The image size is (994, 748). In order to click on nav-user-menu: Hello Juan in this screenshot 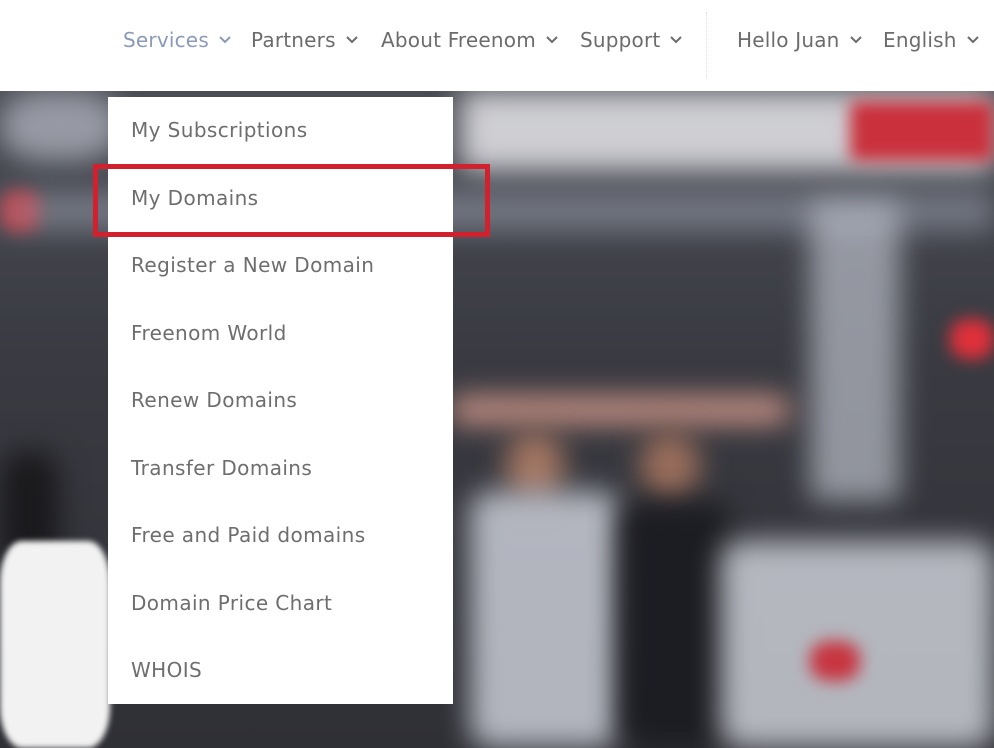, I will do `click(800, 40)`.